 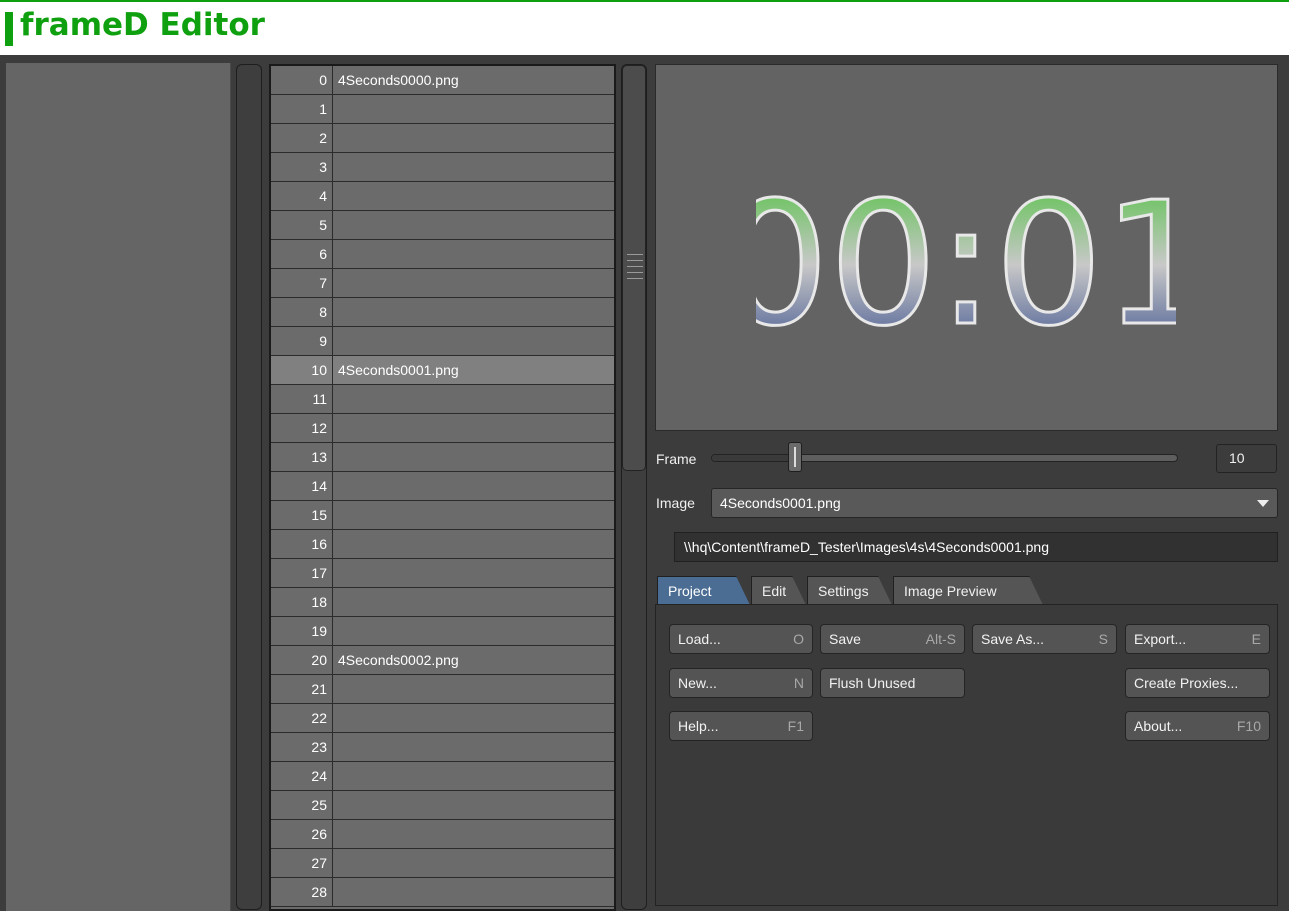 I want to click on frame-row: 1, so click(x=442, y=109).